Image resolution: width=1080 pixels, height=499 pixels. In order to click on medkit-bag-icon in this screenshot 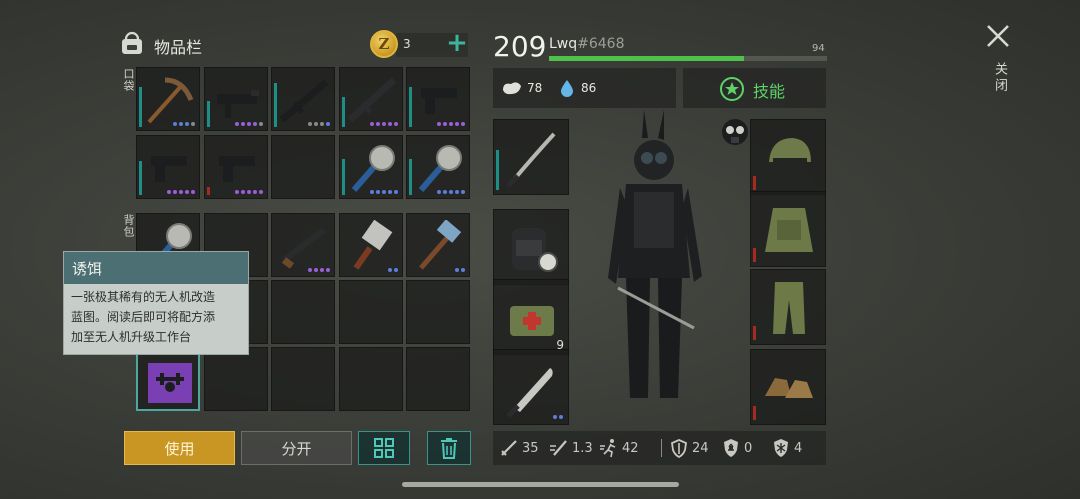, I will do `click(532, 321)`.